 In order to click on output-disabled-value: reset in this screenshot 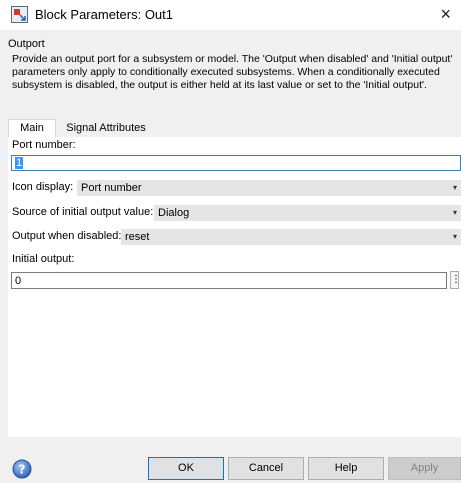, I will do `click(137, 237)`.